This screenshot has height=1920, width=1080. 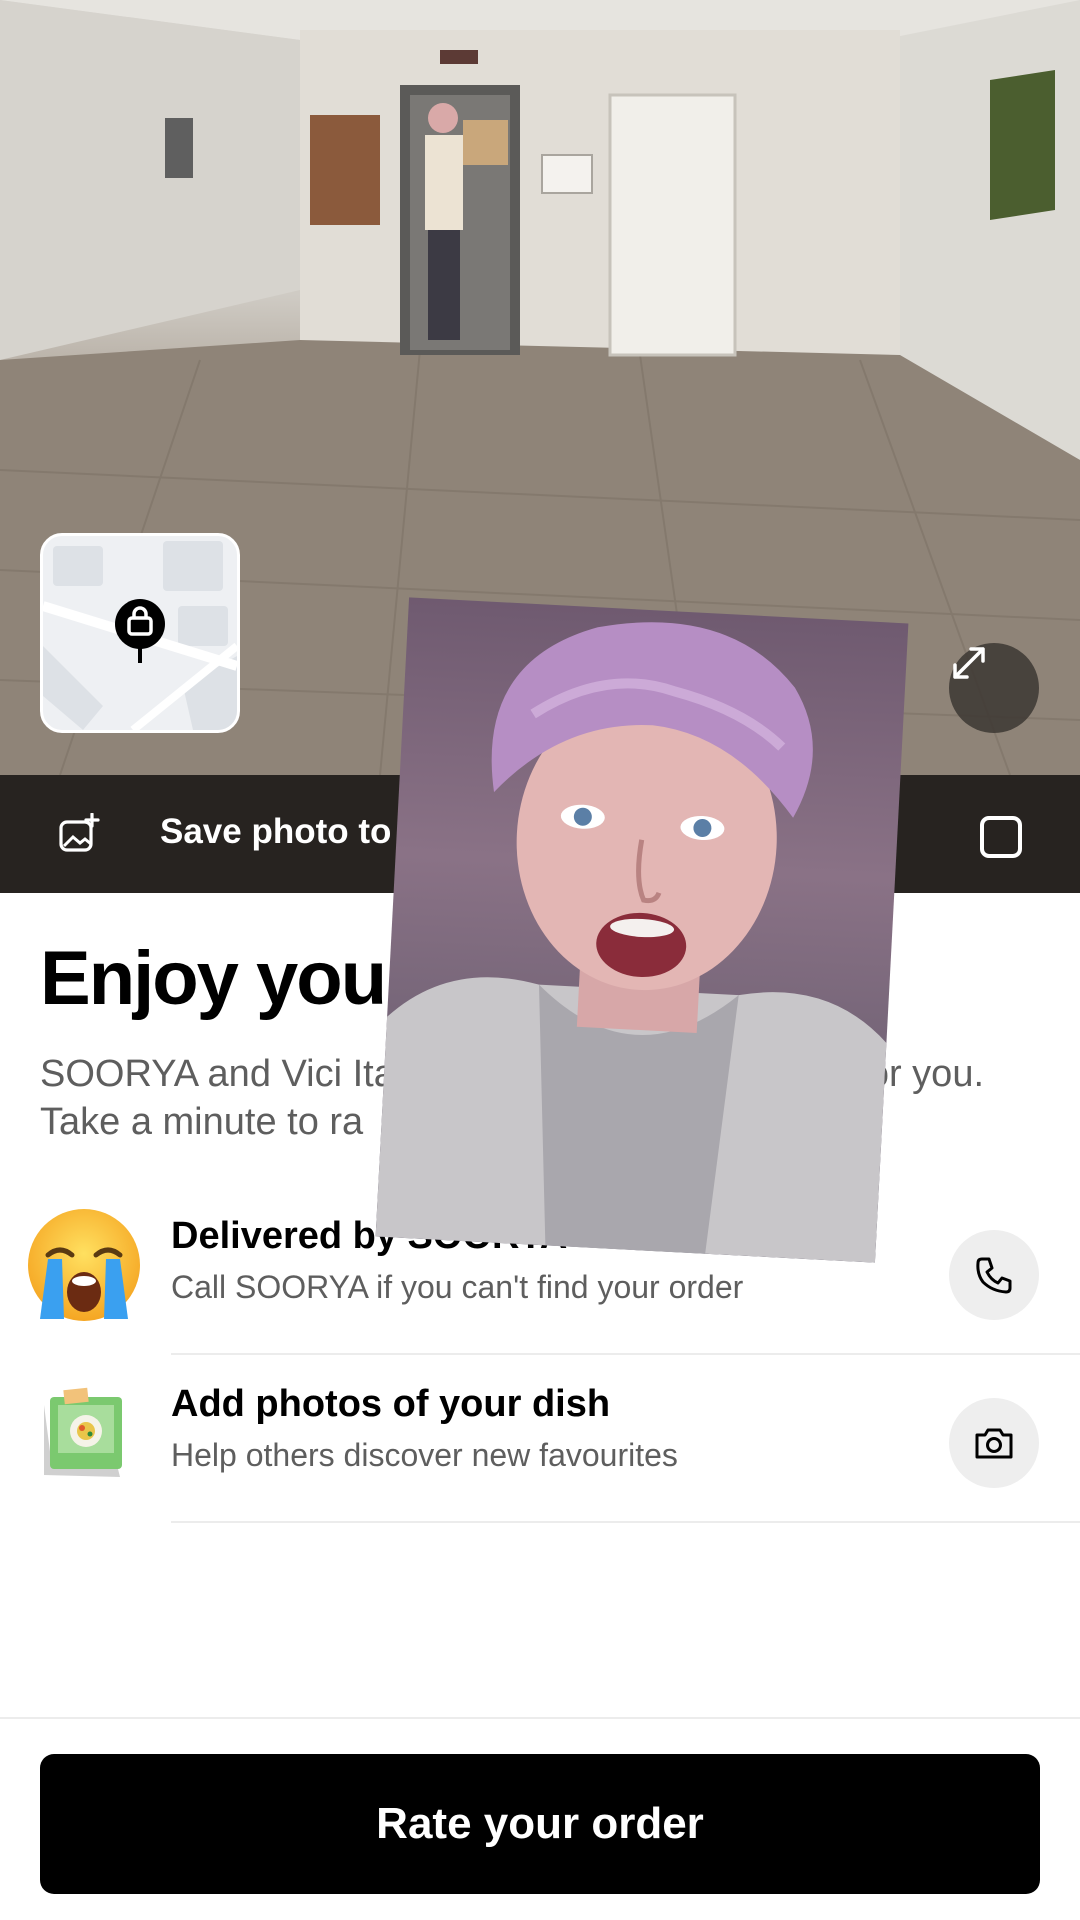 I want to click on phone-icon, so click(x=994, y=1275).